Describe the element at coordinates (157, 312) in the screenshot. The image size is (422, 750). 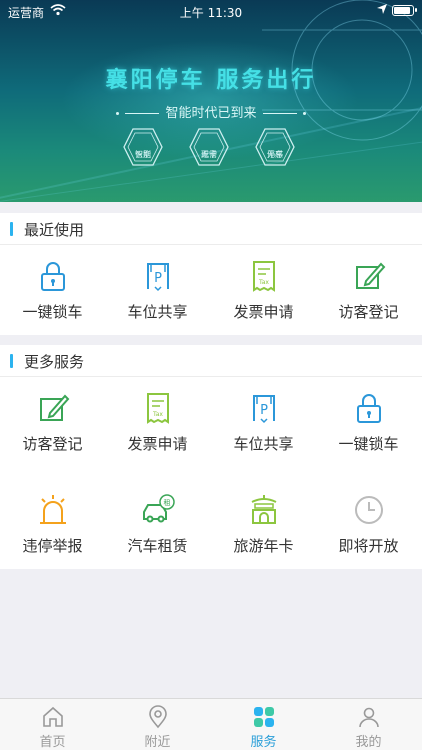
I see `recent-item-label: 车位共享` at that location.